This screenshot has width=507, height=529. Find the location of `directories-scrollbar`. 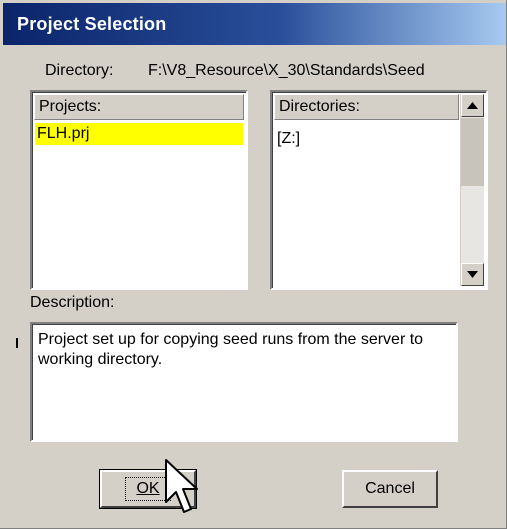

directories-scrollbar is located at coordinates (472, 190).